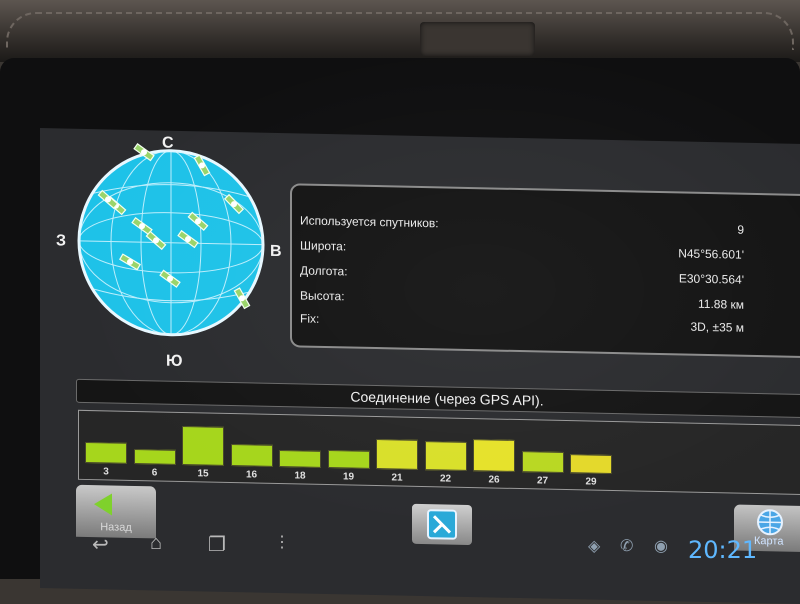  What do you see at coordinates (174, 361) in the screenshot?
I see `direction-south-label: Ю` at bounding box center [174, 361].